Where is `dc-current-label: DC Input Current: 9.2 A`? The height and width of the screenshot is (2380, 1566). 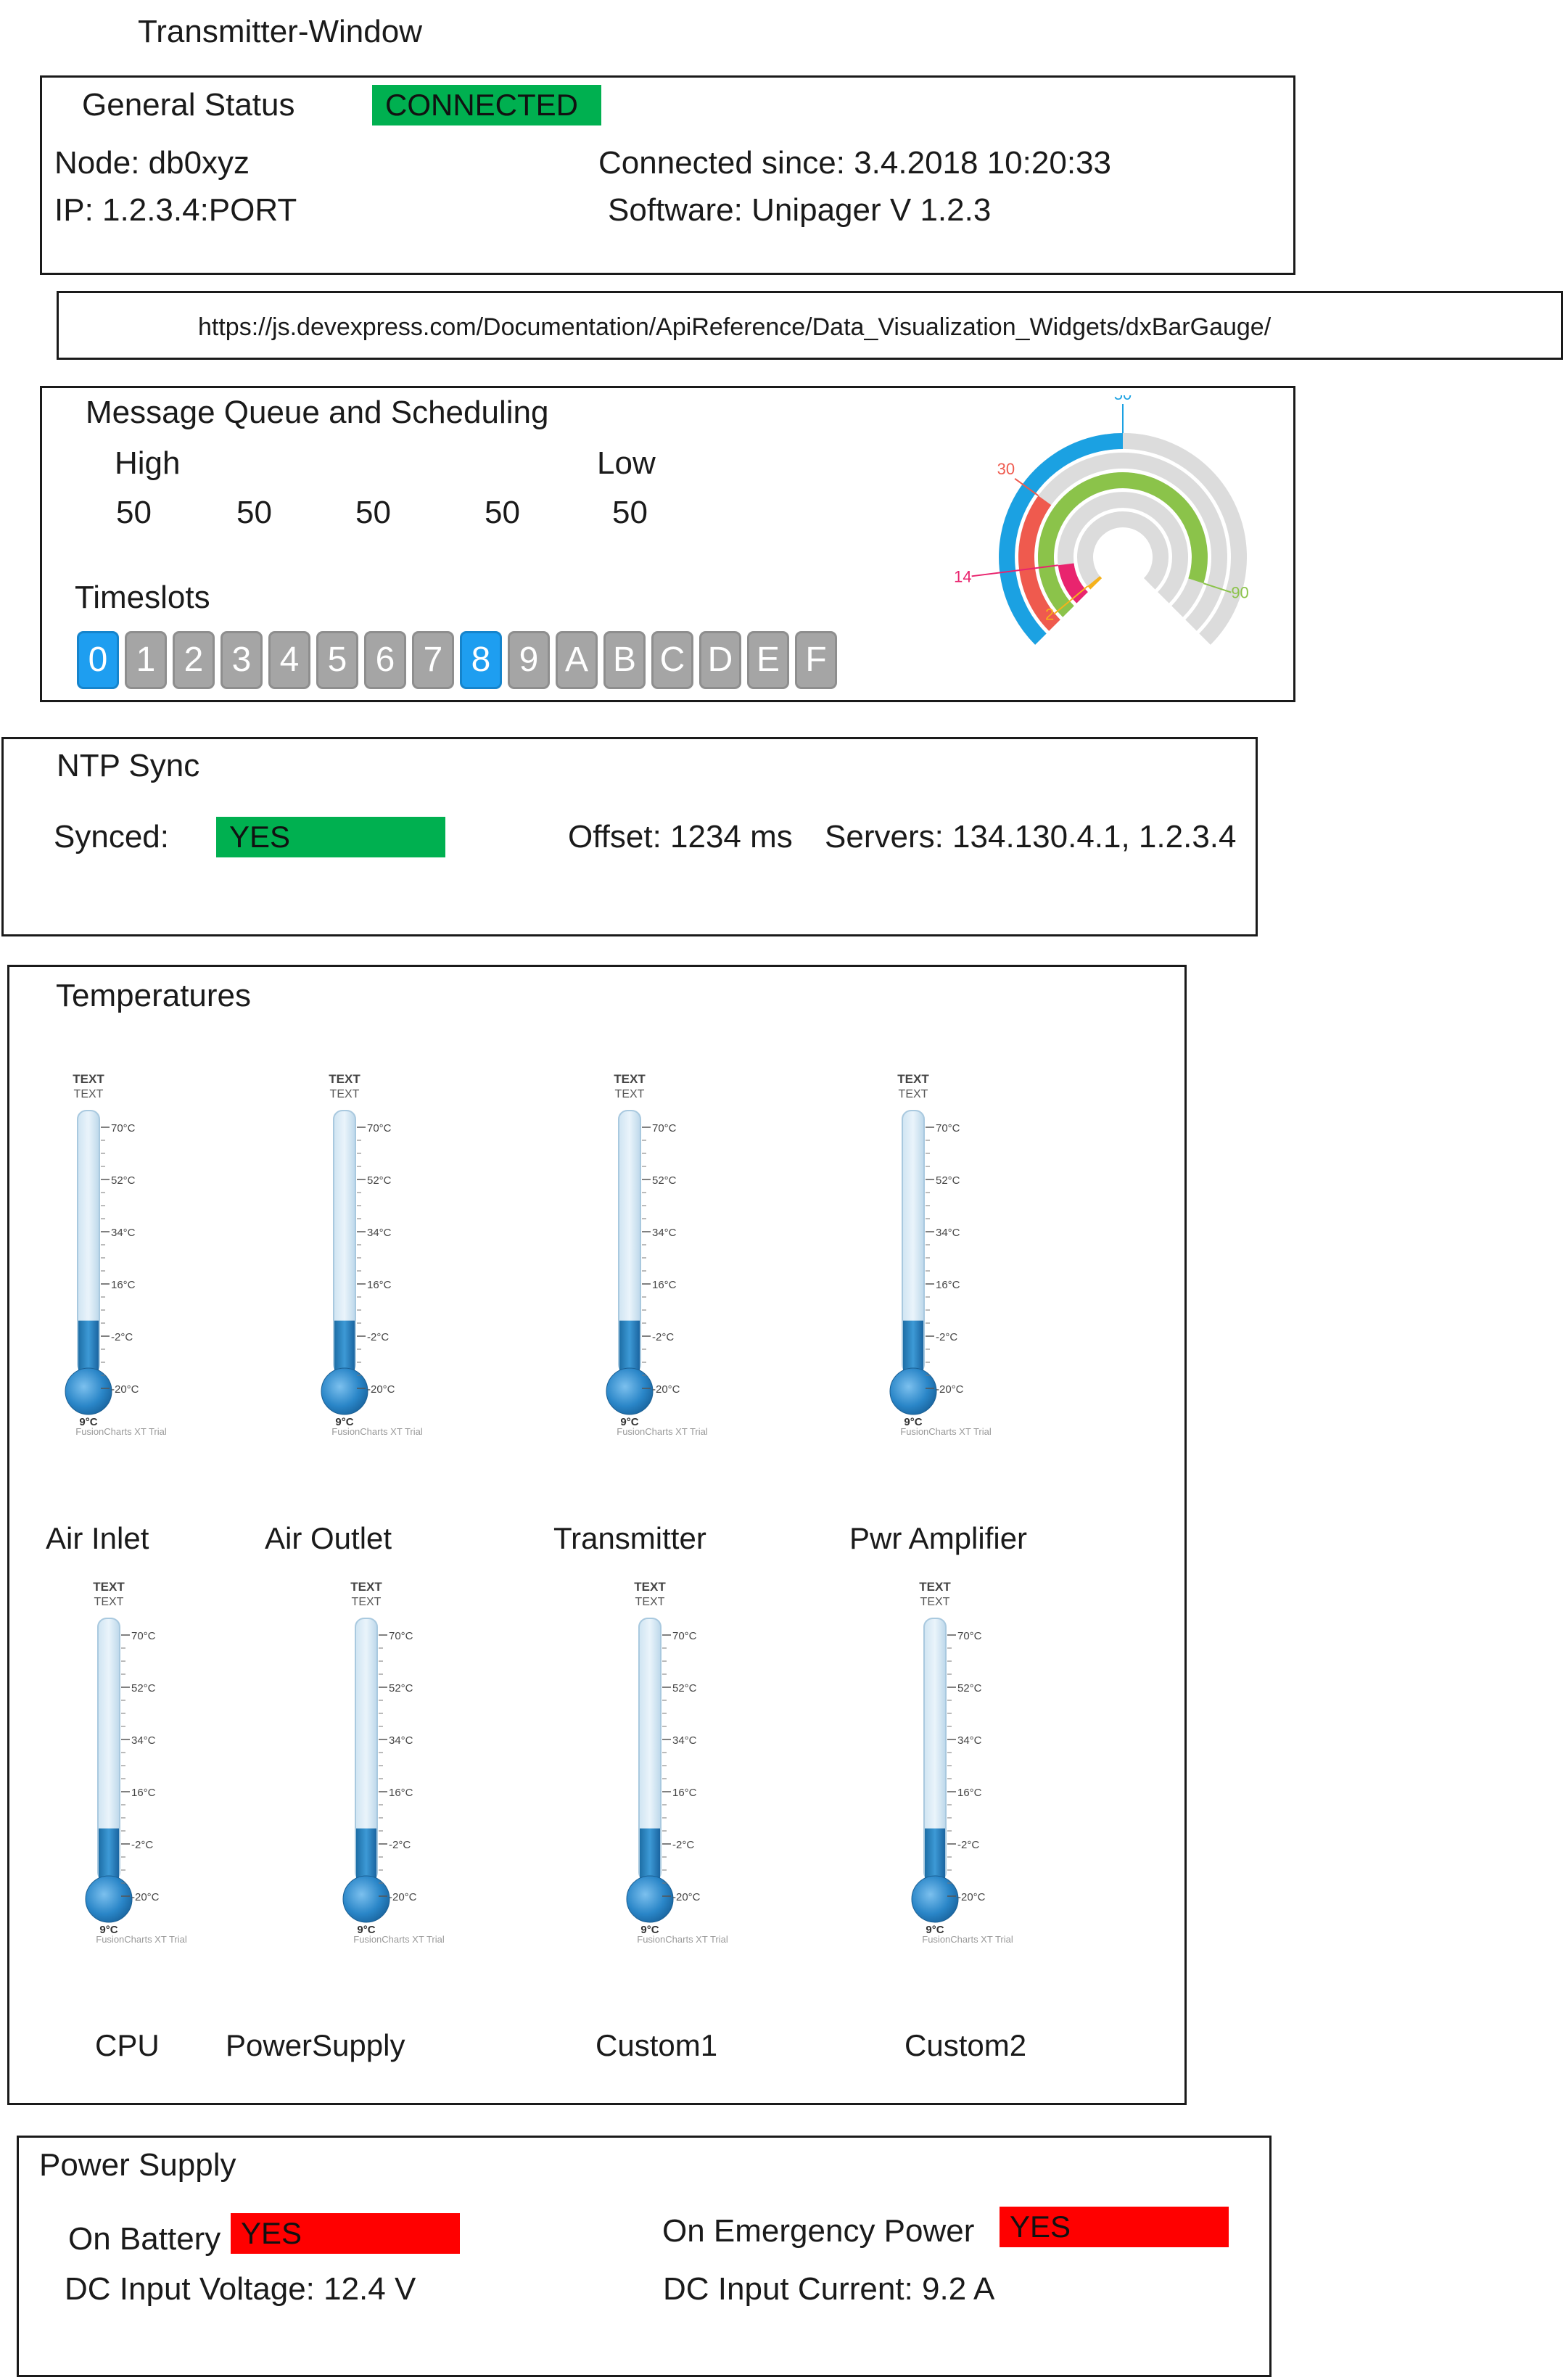 dc-current-label: DC Input Current: 9.2 A is located at coordinates (829, 2289).